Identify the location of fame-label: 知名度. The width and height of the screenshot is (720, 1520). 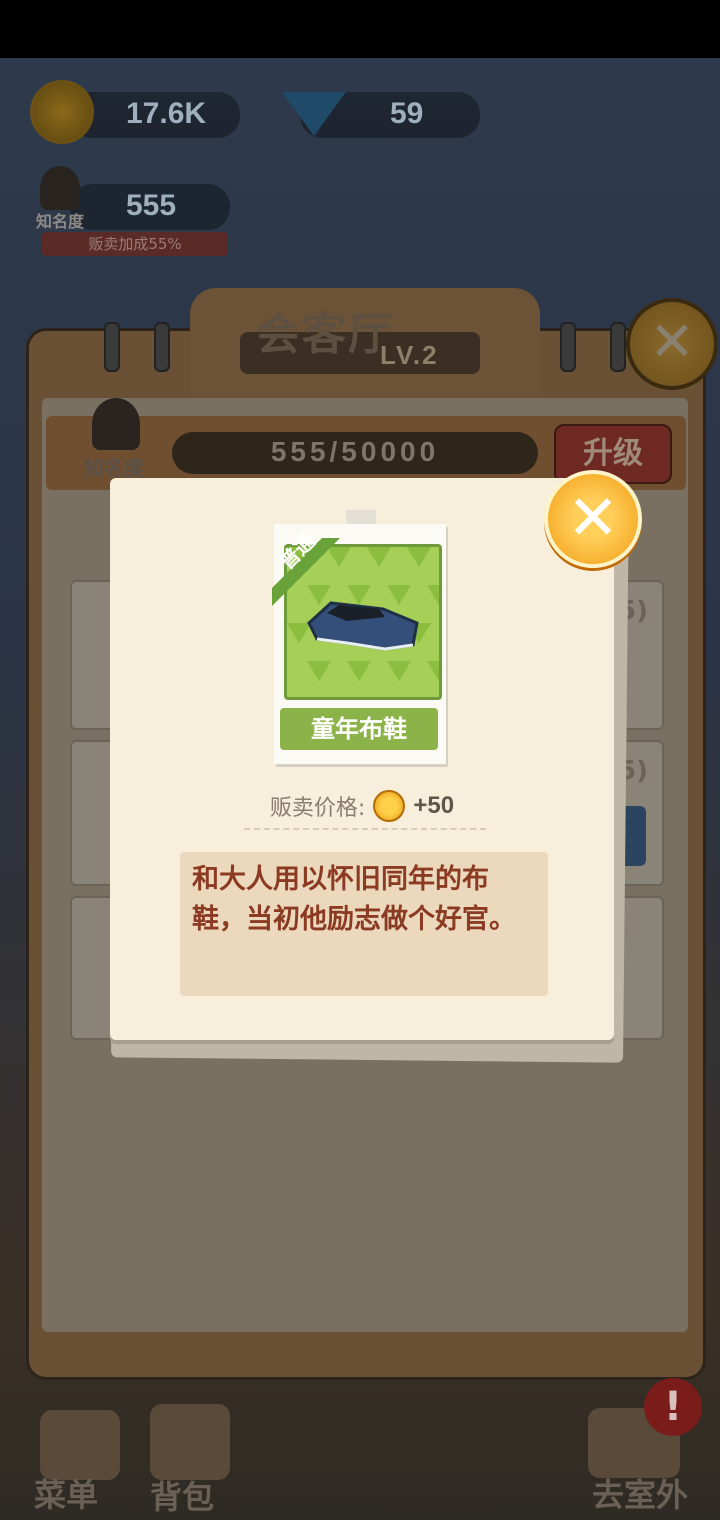
(60, 221).